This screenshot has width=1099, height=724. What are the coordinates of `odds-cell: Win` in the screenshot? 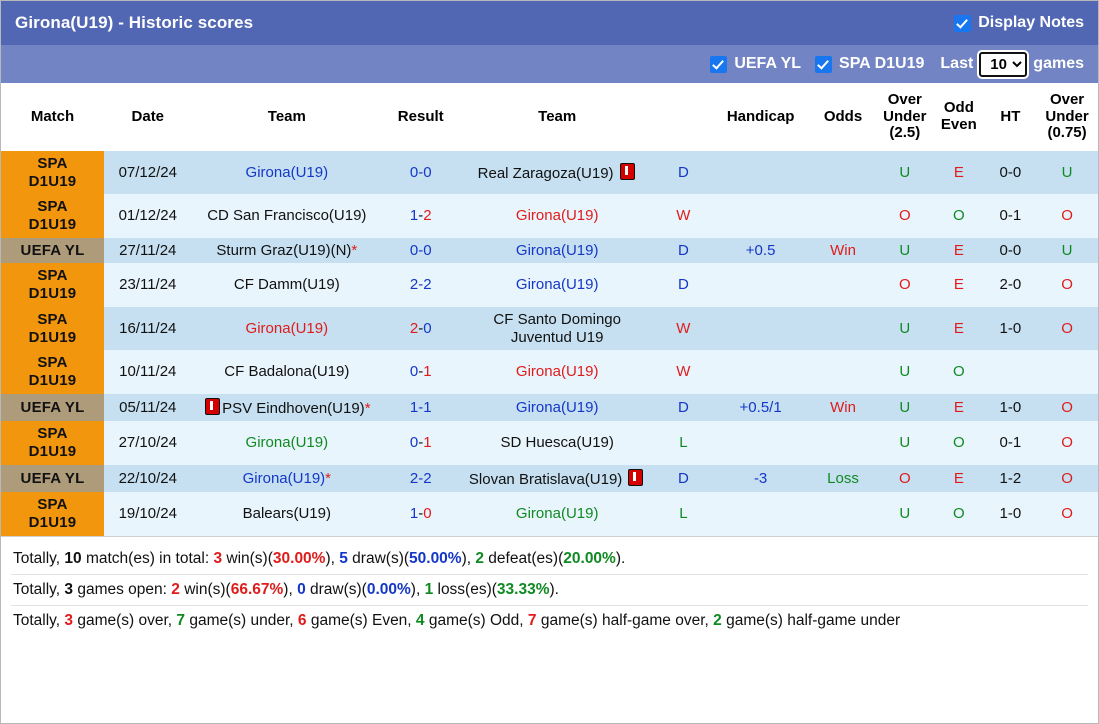 It's located at (843, 250).